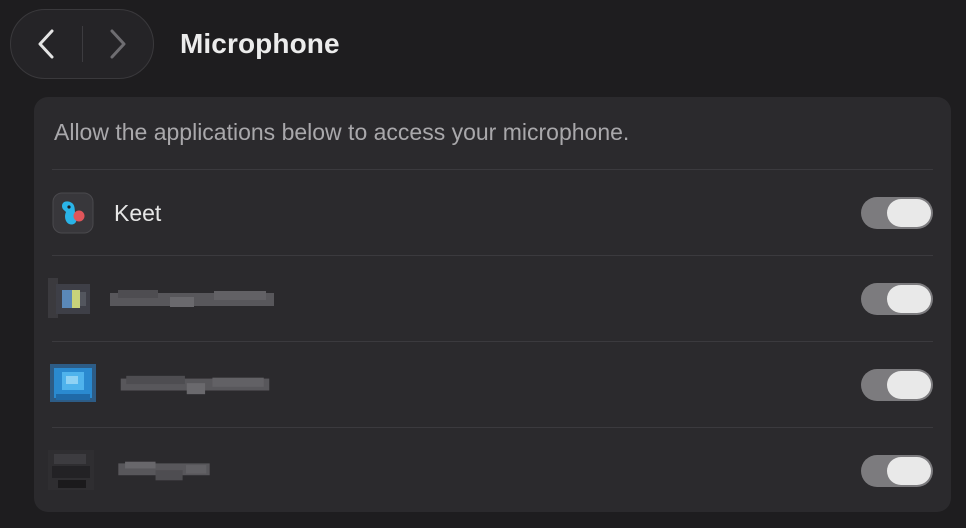  I want to click on app-name: Keet, so click(138, 213).